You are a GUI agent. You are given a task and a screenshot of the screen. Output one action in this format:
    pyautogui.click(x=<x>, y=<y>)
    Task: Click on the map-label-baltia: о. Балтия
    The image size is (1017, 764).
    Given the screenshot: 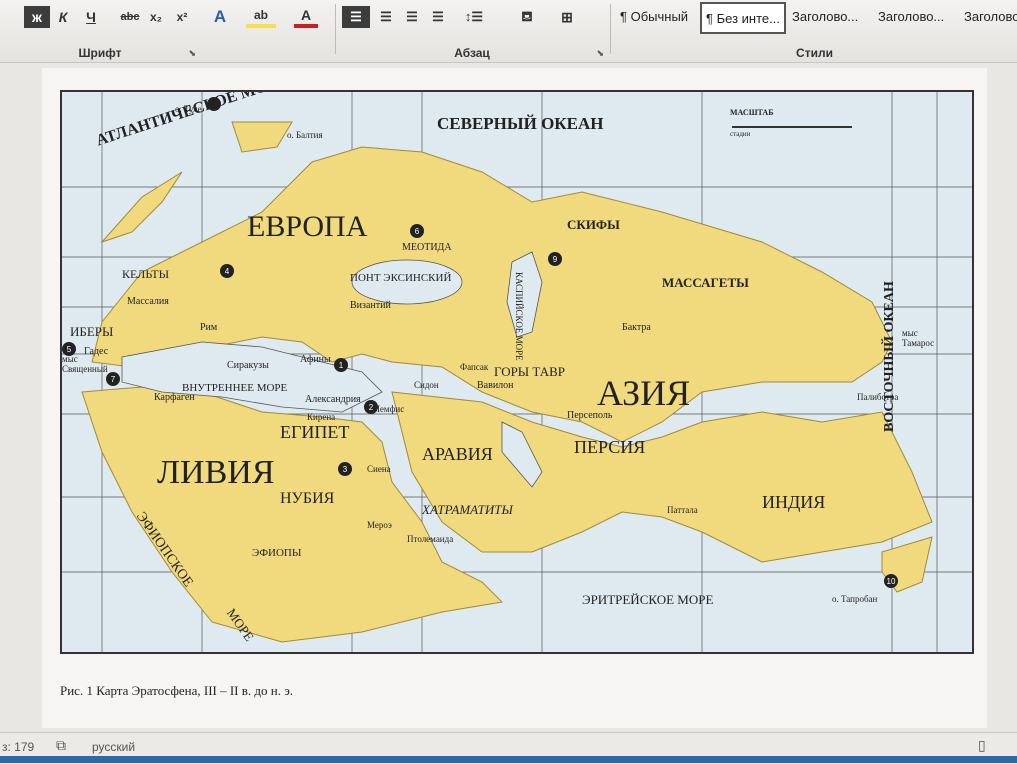 What is the action you would take?
    pyautogui.click(x=305, y=135)
    